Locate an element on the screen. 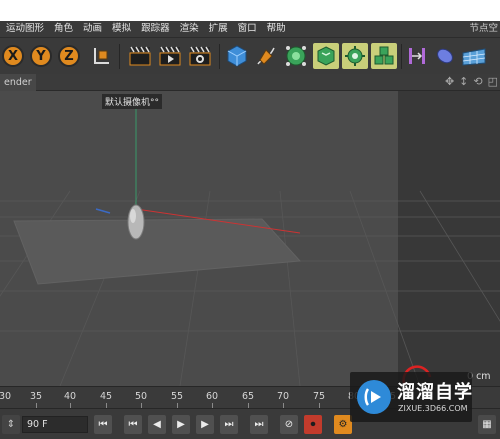 The width and height of the screenshot is (500, 439). menu-simulate: 模拟 is located at coordinates (121, 29).